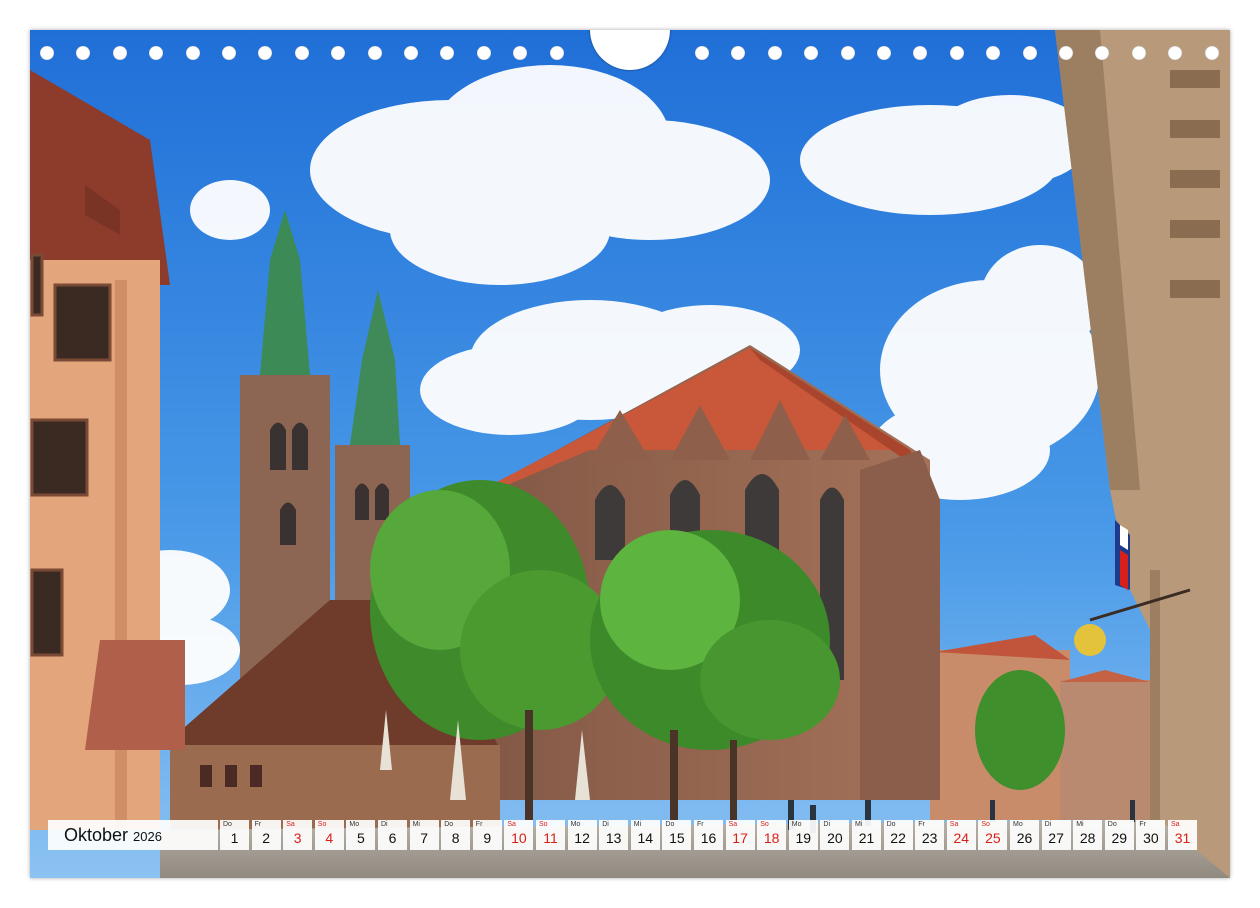 This screenshot has height=908, width=1260. I want to click on day-number: 6, so click(392, 838).